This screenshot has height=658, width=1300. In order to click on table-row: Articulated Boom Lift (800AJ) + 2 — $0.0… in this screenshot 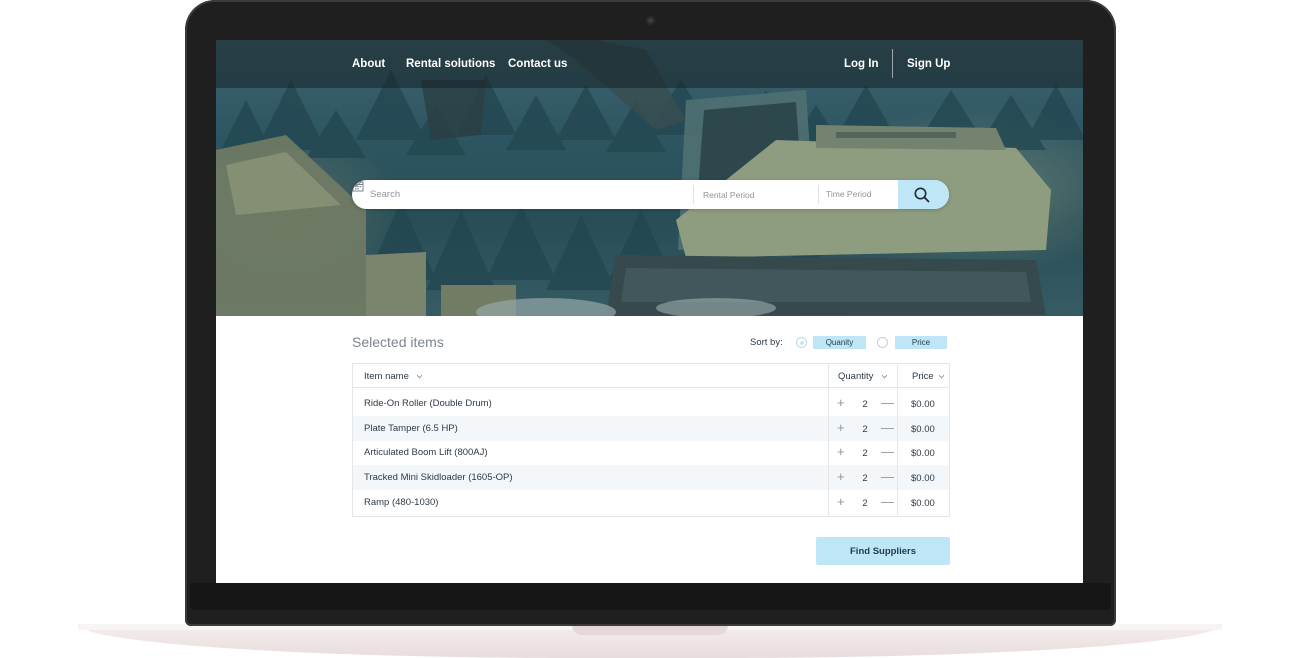, I will do `click(651, 452)`.